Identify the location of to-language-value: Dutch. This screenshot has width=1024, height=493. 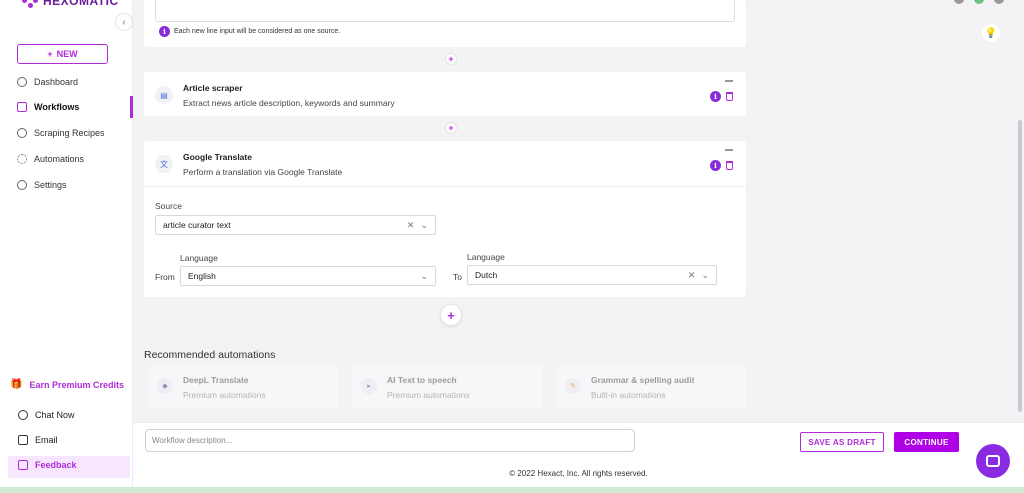
(486, 275).